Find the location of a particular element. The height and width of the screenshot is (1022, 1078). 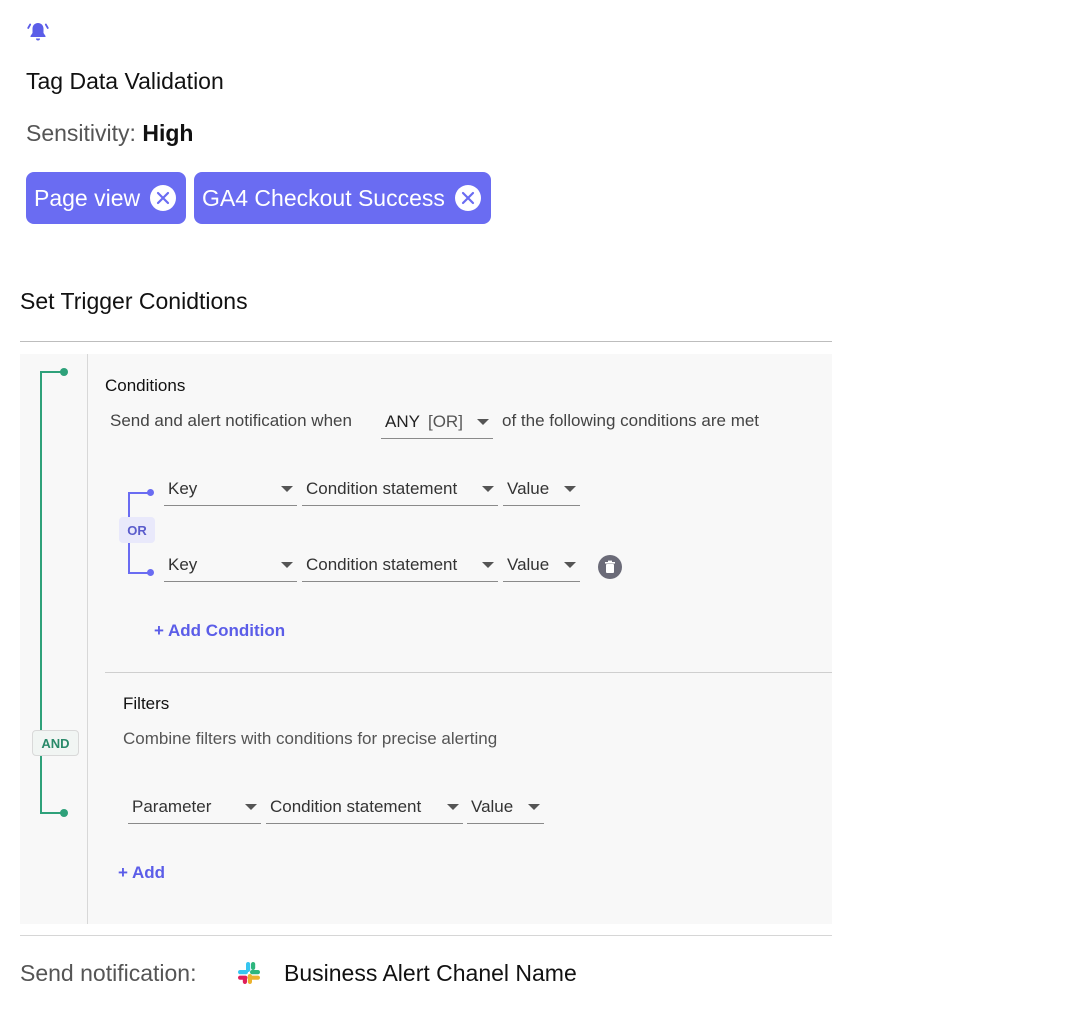

conditions-desc-prefix: Send and alert notification when is located at coordinates (231, 420).